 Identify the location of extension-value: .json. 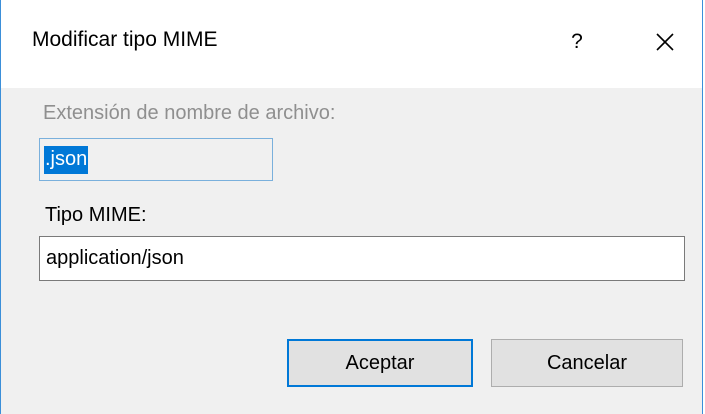
(66, 159).